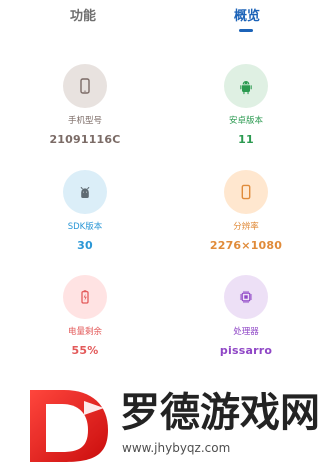 This screenshot has height=462, width=328. What do you see at coordinates (246, 111) in the screenshot?
I see `android-version-card: 安卓版本 11` at bounding box center [246, 111].